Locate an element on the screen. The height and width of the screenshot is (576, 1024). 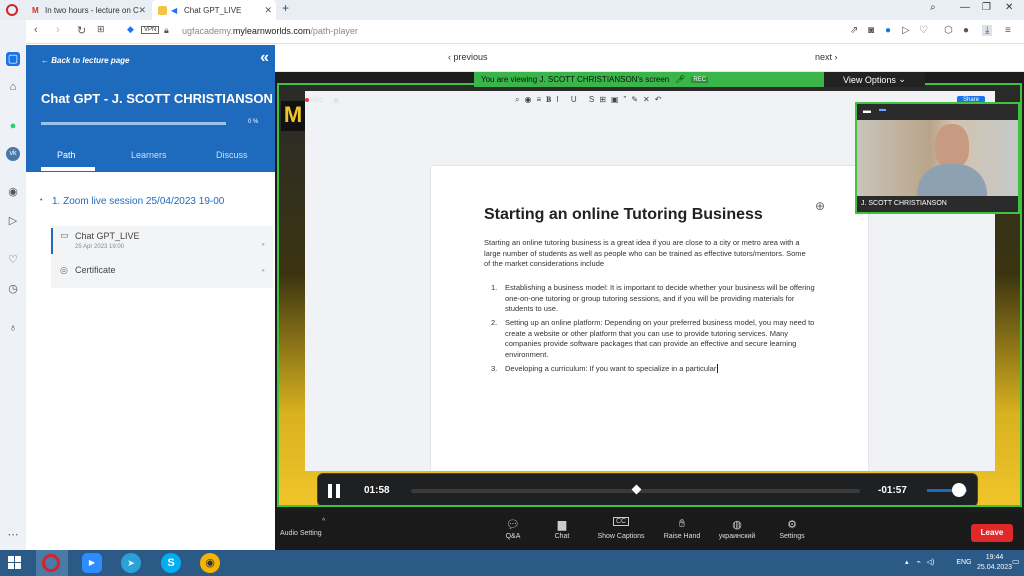
leave-button: Leave is located at coordinates (992, 533).